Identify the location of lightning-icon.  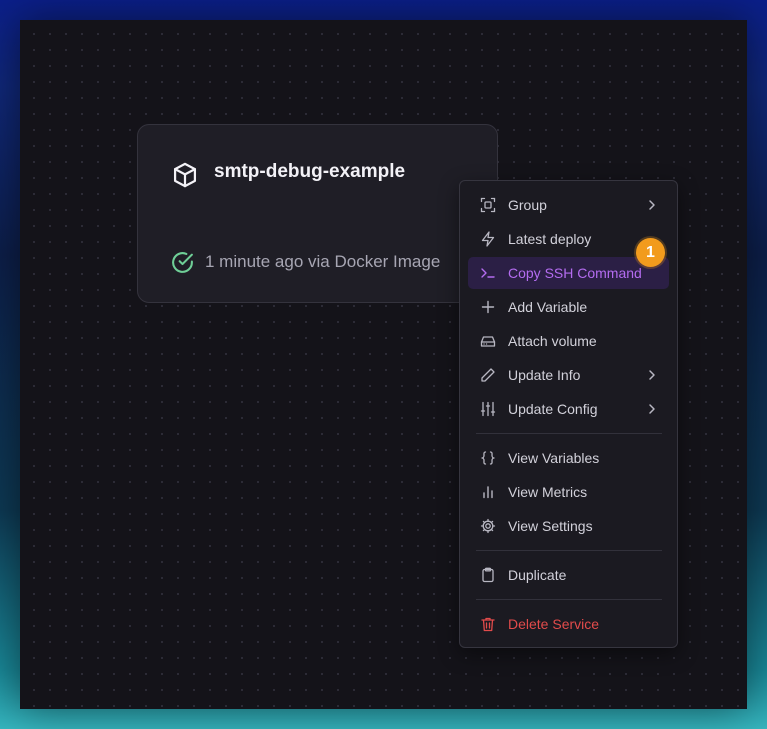
(488, 239).